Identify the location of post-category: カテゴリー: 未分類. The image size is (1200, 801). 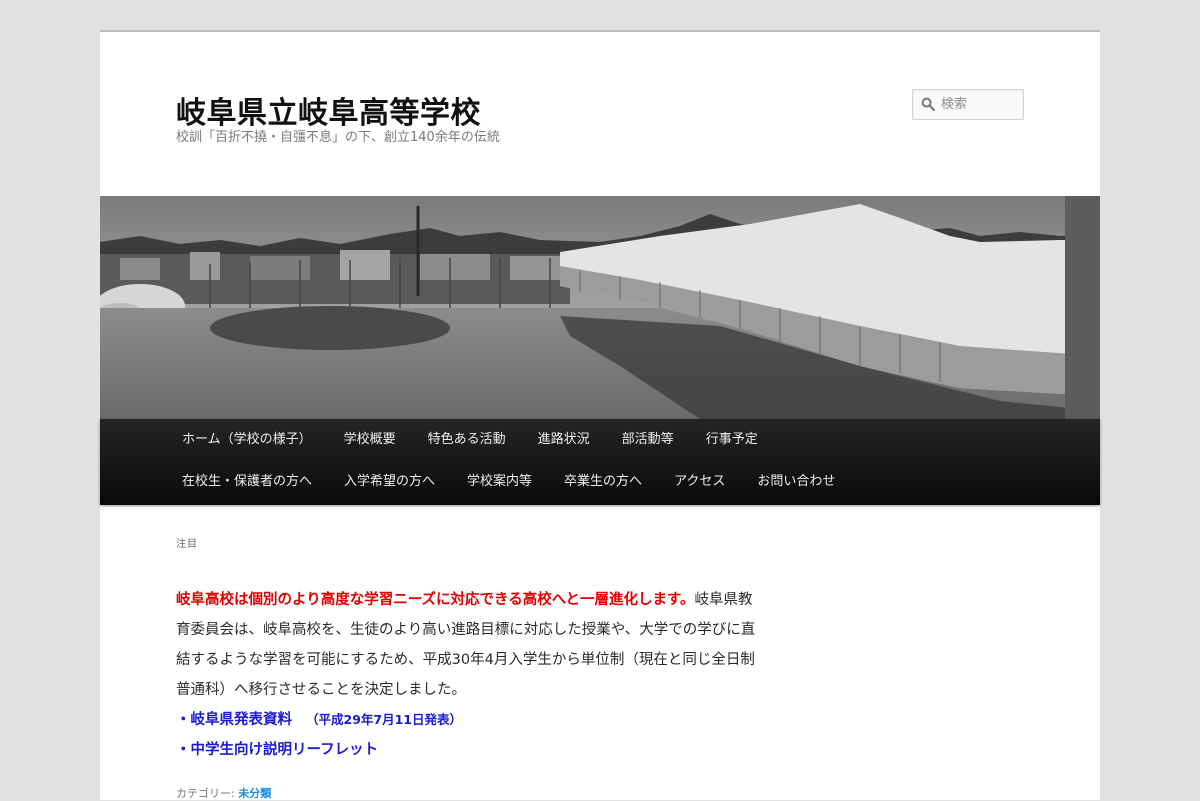
(223, 793).